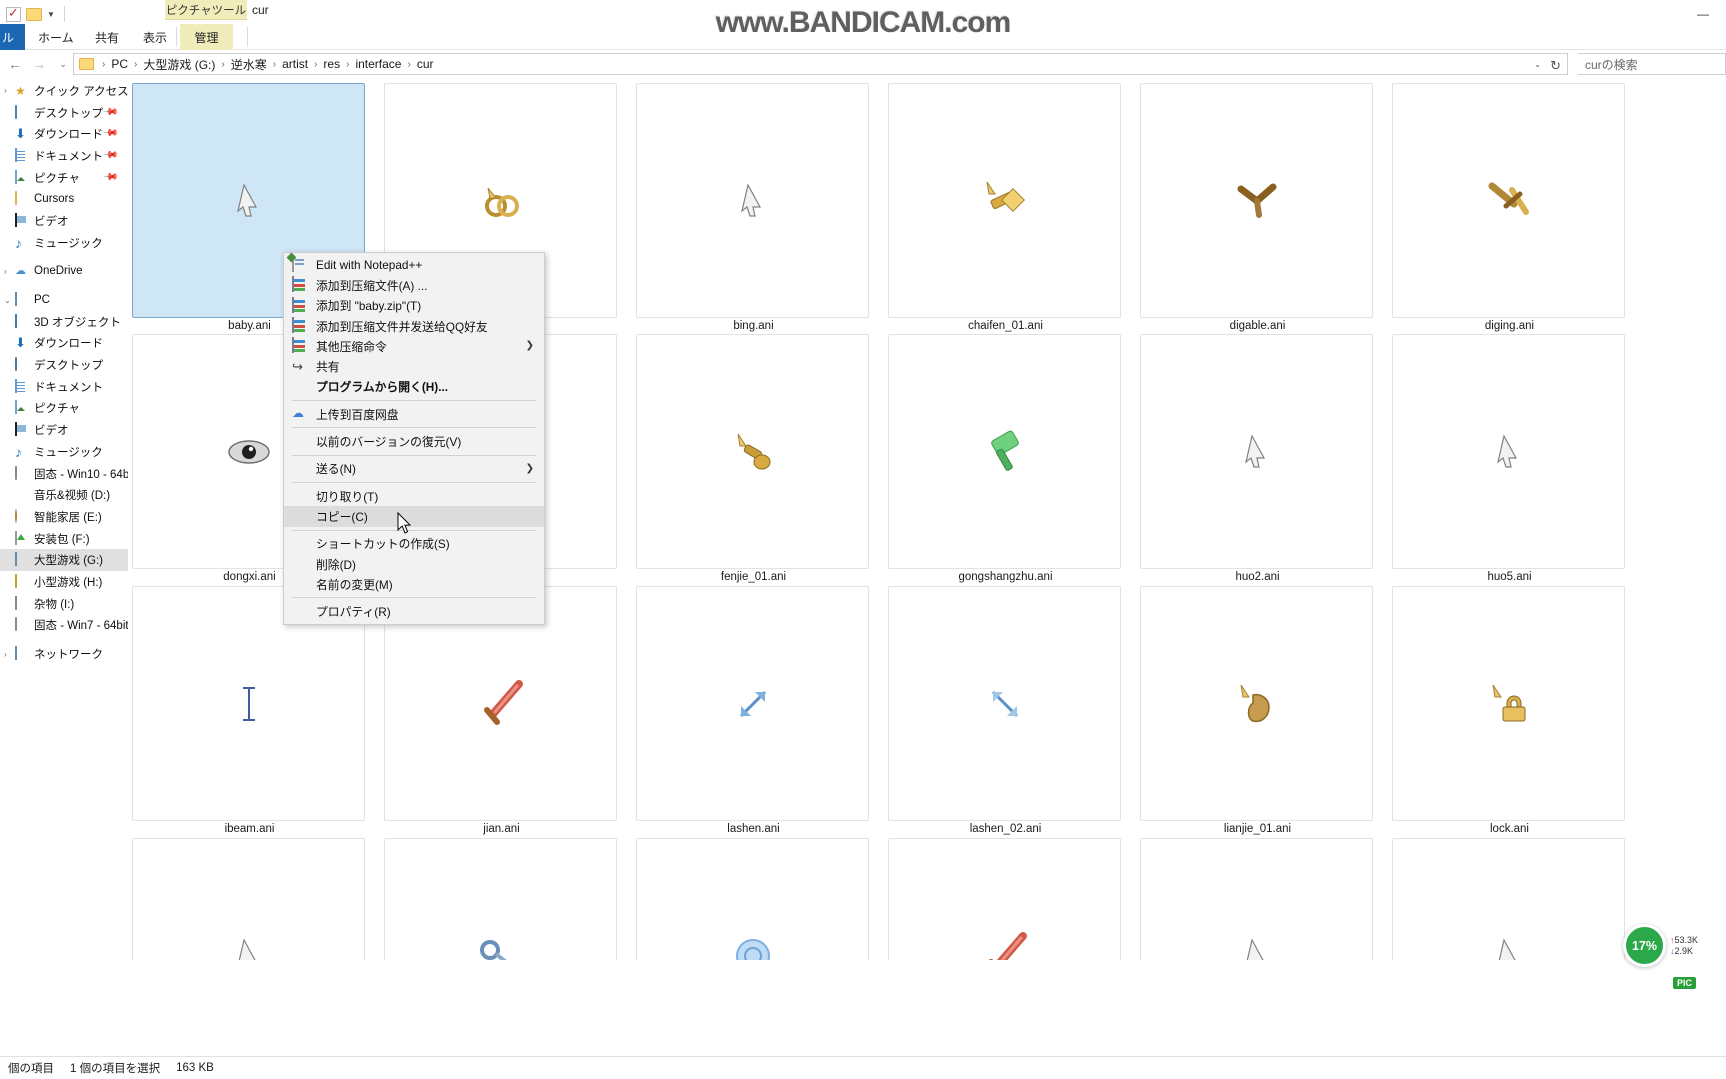  I want to click on sidebar-item-onedrive: › ☁ OneDrive, so click(64, 272).